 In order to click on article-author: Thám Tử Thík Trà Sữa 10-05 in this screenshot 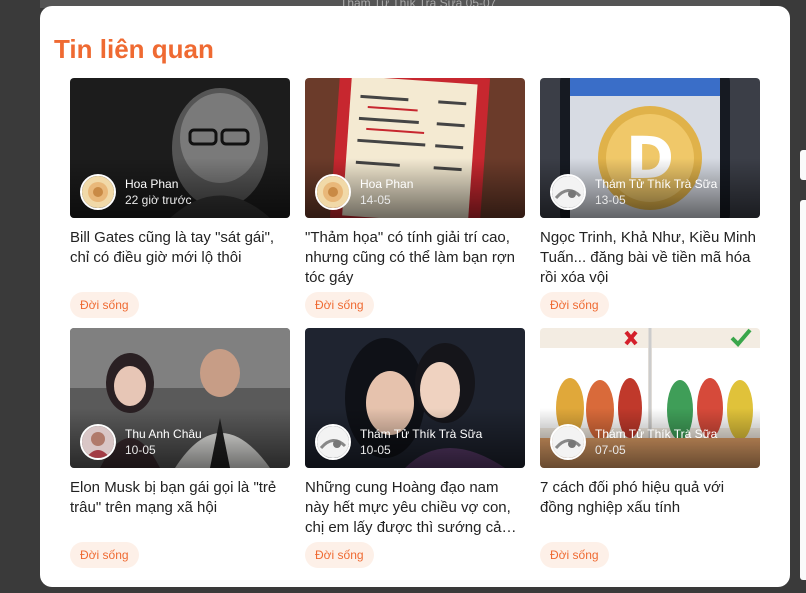, I will do `click(398, 442)`.